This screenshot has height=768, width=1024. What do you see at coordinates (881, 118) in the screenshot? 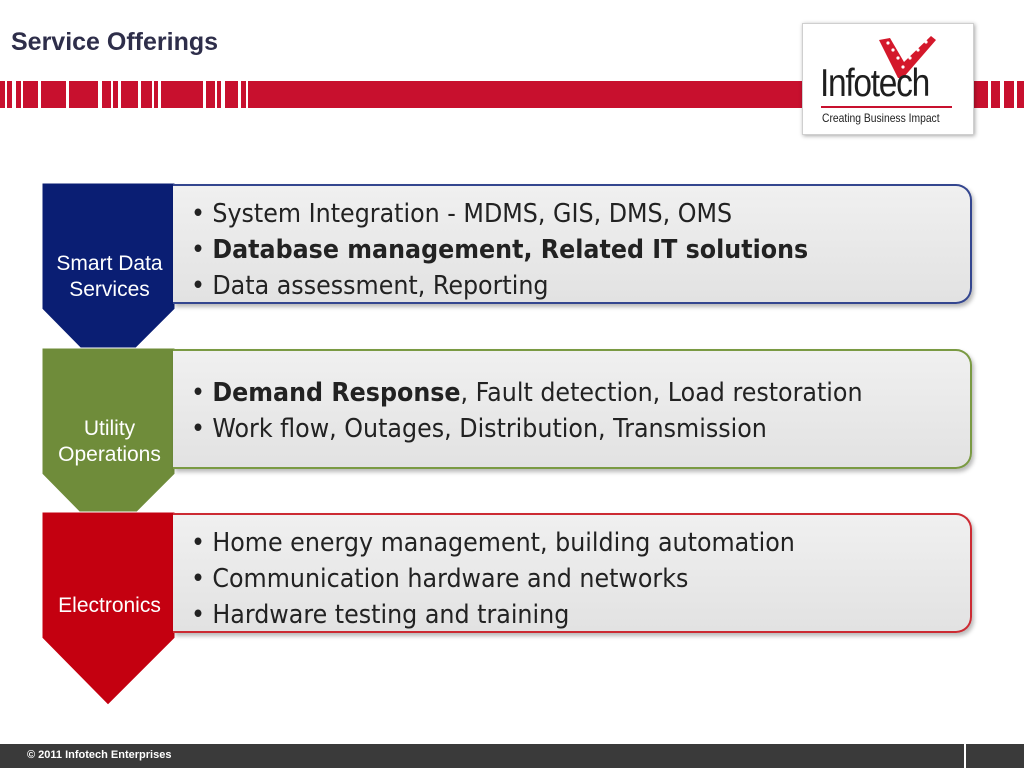
I see `logo-tagline: Creating Business Impact` at bounding box center [881, 118].